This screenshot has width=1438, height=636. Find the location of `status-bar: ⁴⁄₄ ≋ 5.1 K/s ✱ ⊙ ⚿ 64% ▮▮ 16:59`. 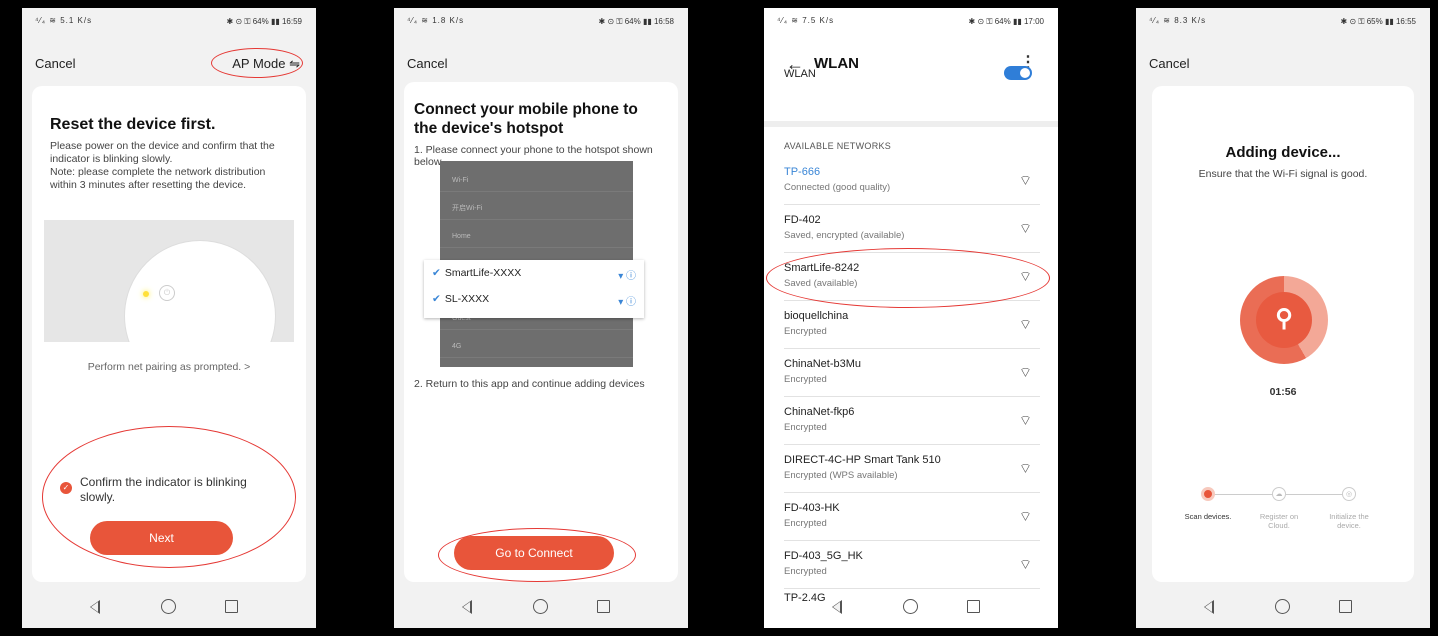

status-bar: ⁴⁄₄ ≋ 5.1 K/s ✱ ⊙ ⚿ 64% ▮▮ 16:59 is located at coordinates (168, 21).